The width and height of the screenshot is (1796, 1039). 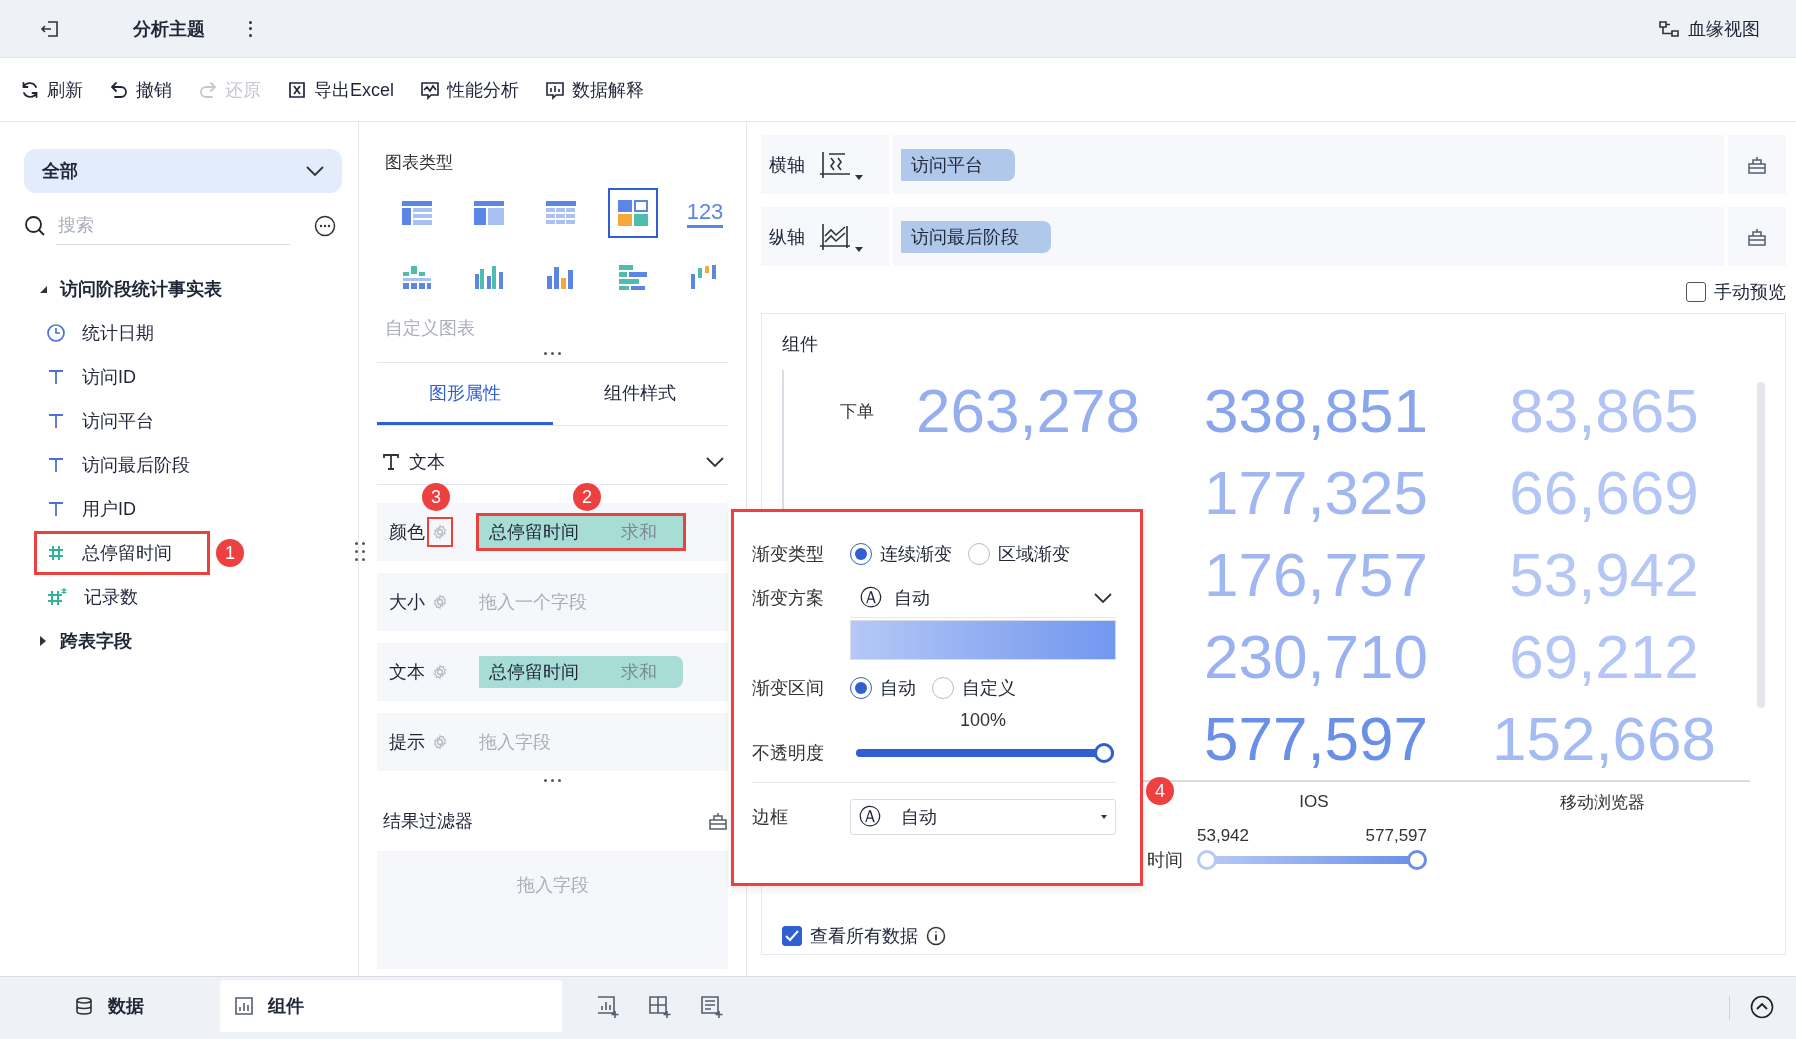 I want to click on field-pill: 访问平台, so click(x=958, y=164).